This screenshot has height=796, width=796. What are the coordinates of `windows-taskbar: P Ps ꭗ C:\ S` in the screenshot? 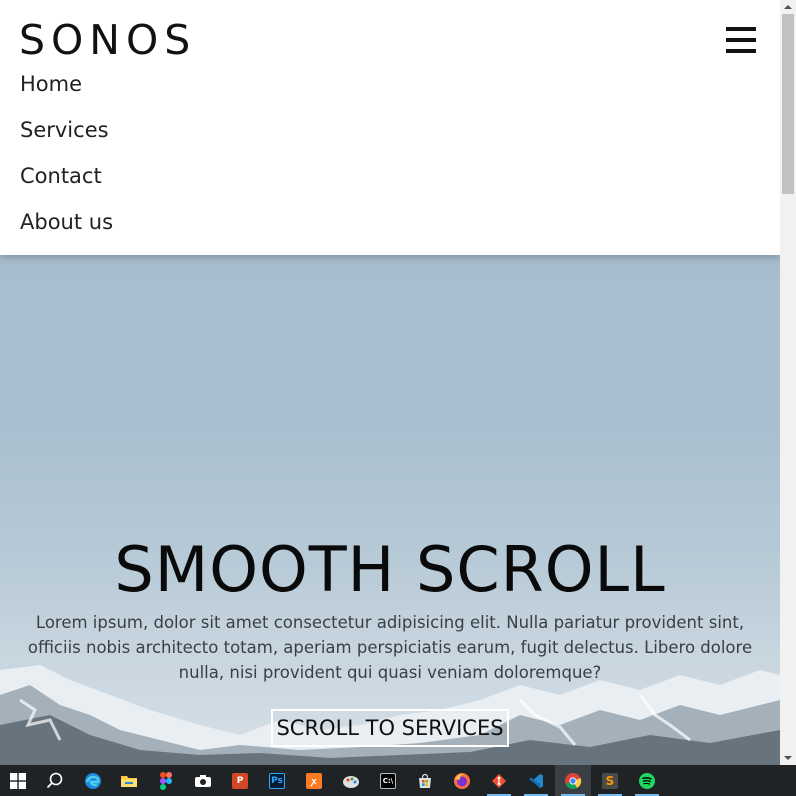 It's located at (398, 780).